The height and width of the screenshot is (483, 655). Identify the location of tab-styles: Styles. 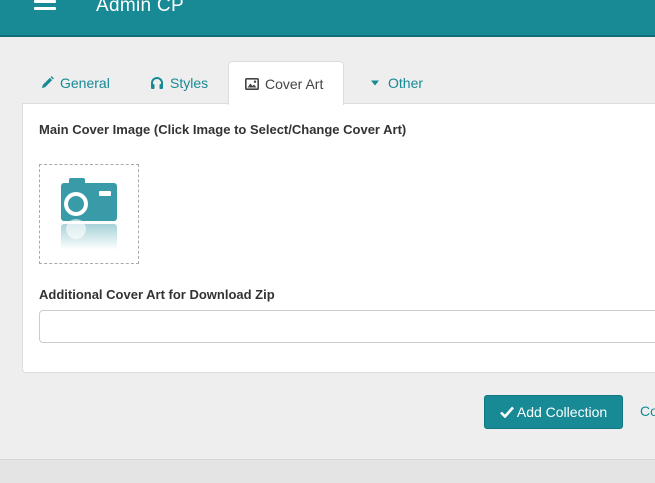
(179, 82).